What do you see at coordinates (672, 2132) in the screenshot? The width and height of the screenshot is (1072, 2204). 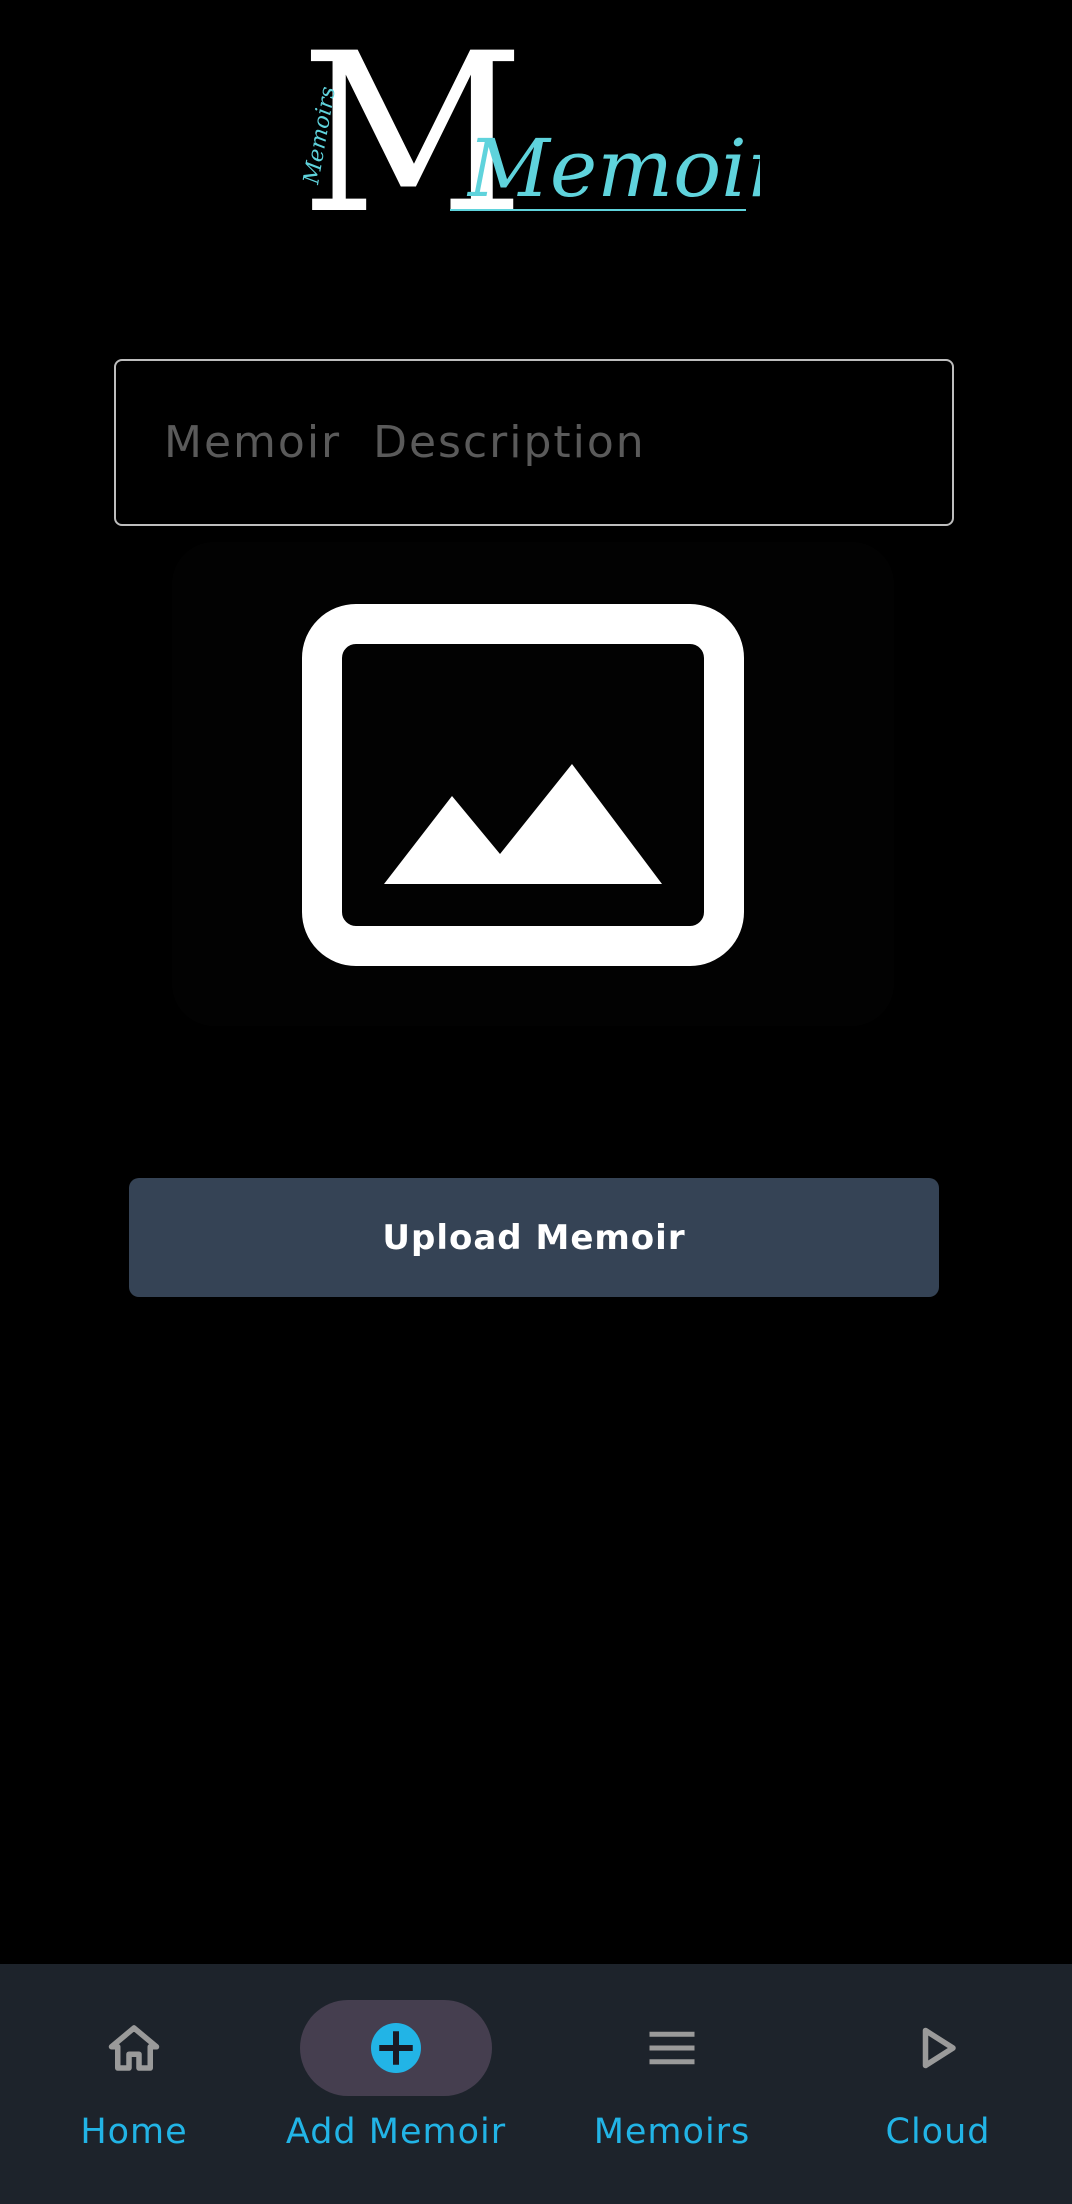 I see `nav-label-memoirs: Memoirs` at bounding box center [672, 2132].